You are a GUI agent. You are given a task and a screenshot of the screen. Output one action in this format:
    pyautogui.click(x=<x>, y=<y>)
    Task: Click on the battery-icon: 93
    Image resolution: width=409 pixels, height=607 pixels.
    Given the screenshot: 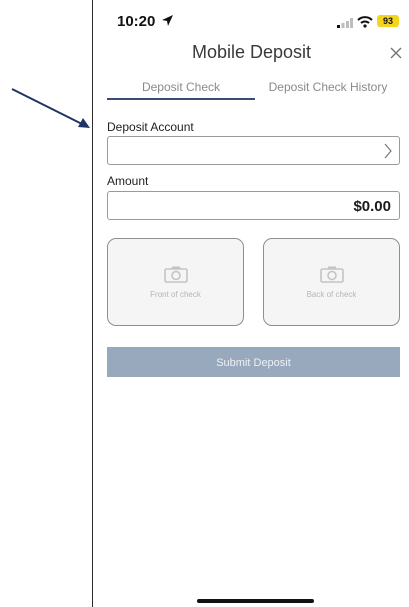 What is the action you would take?
    pyautogui.click(x=388, y=21)
    